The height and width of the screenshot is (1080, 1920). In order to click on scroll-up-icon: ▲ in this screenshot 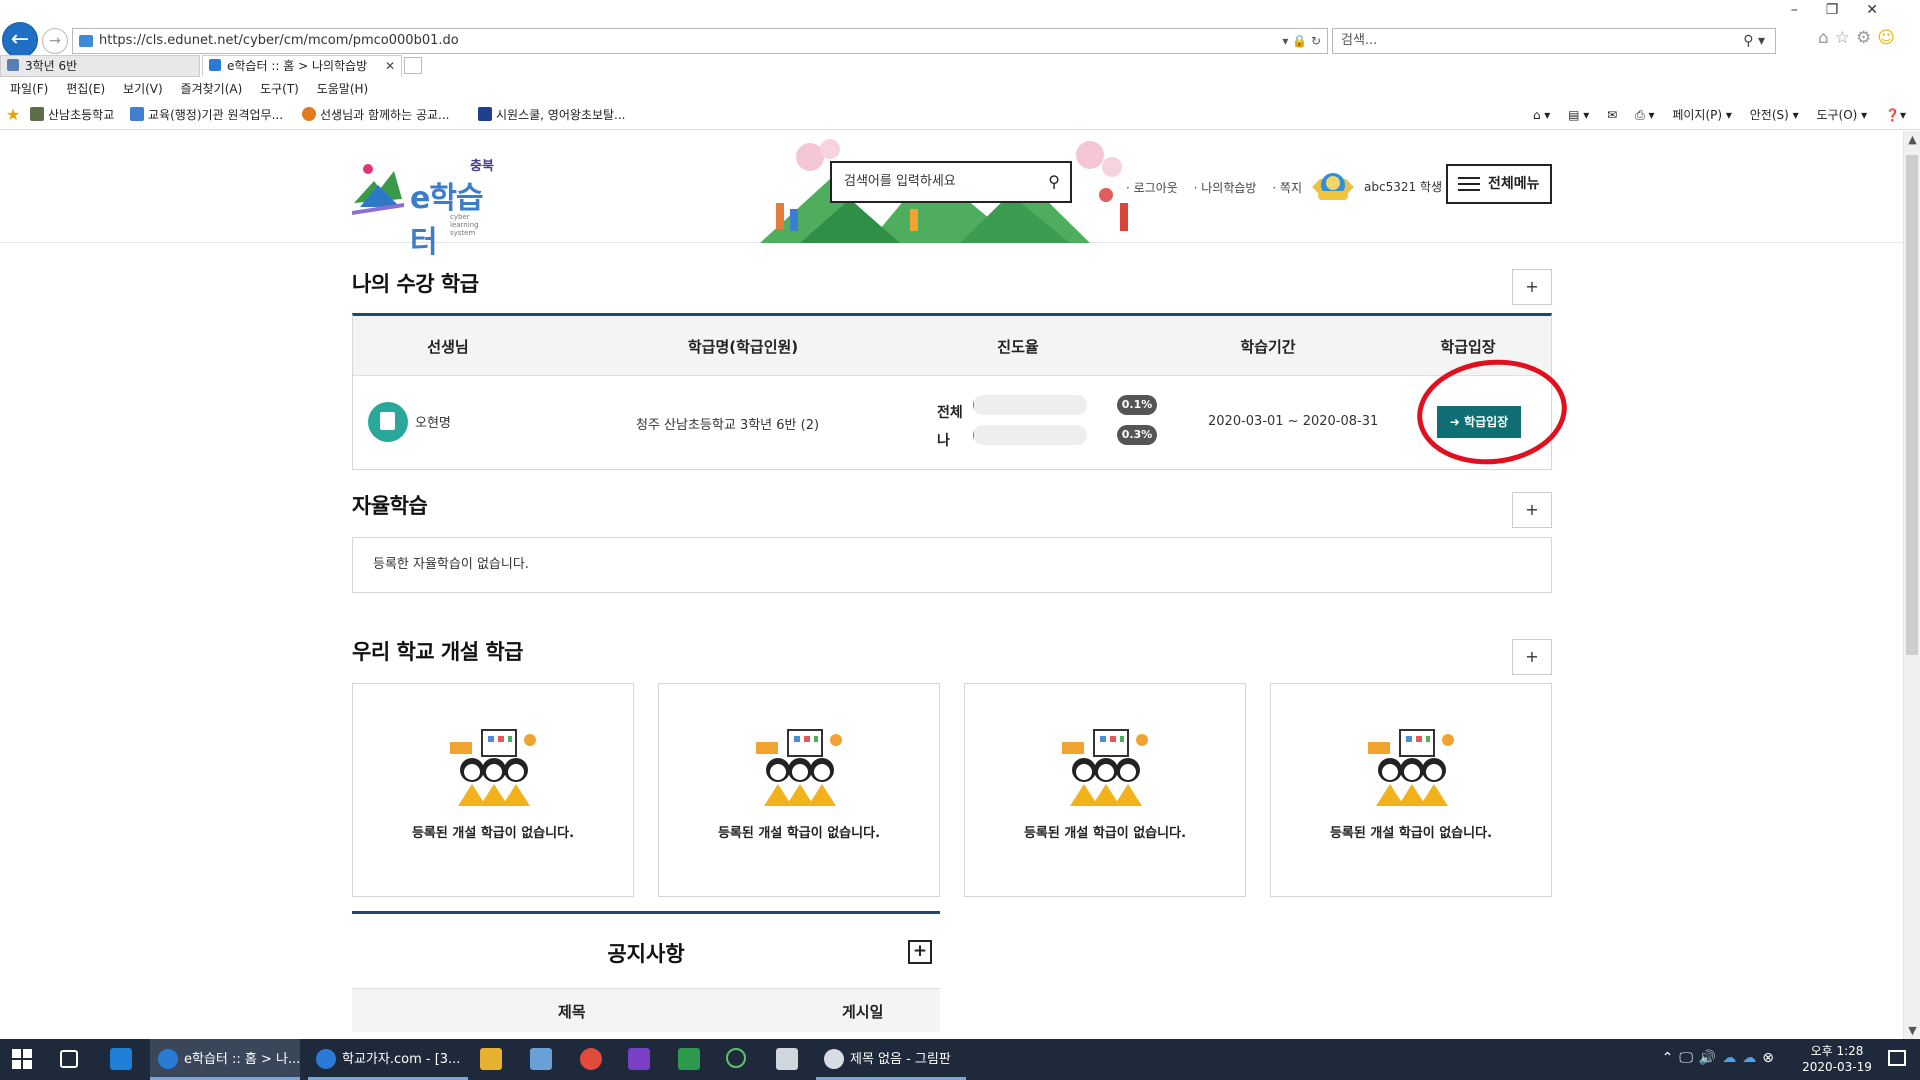, I will do `click(1912, 139)`.